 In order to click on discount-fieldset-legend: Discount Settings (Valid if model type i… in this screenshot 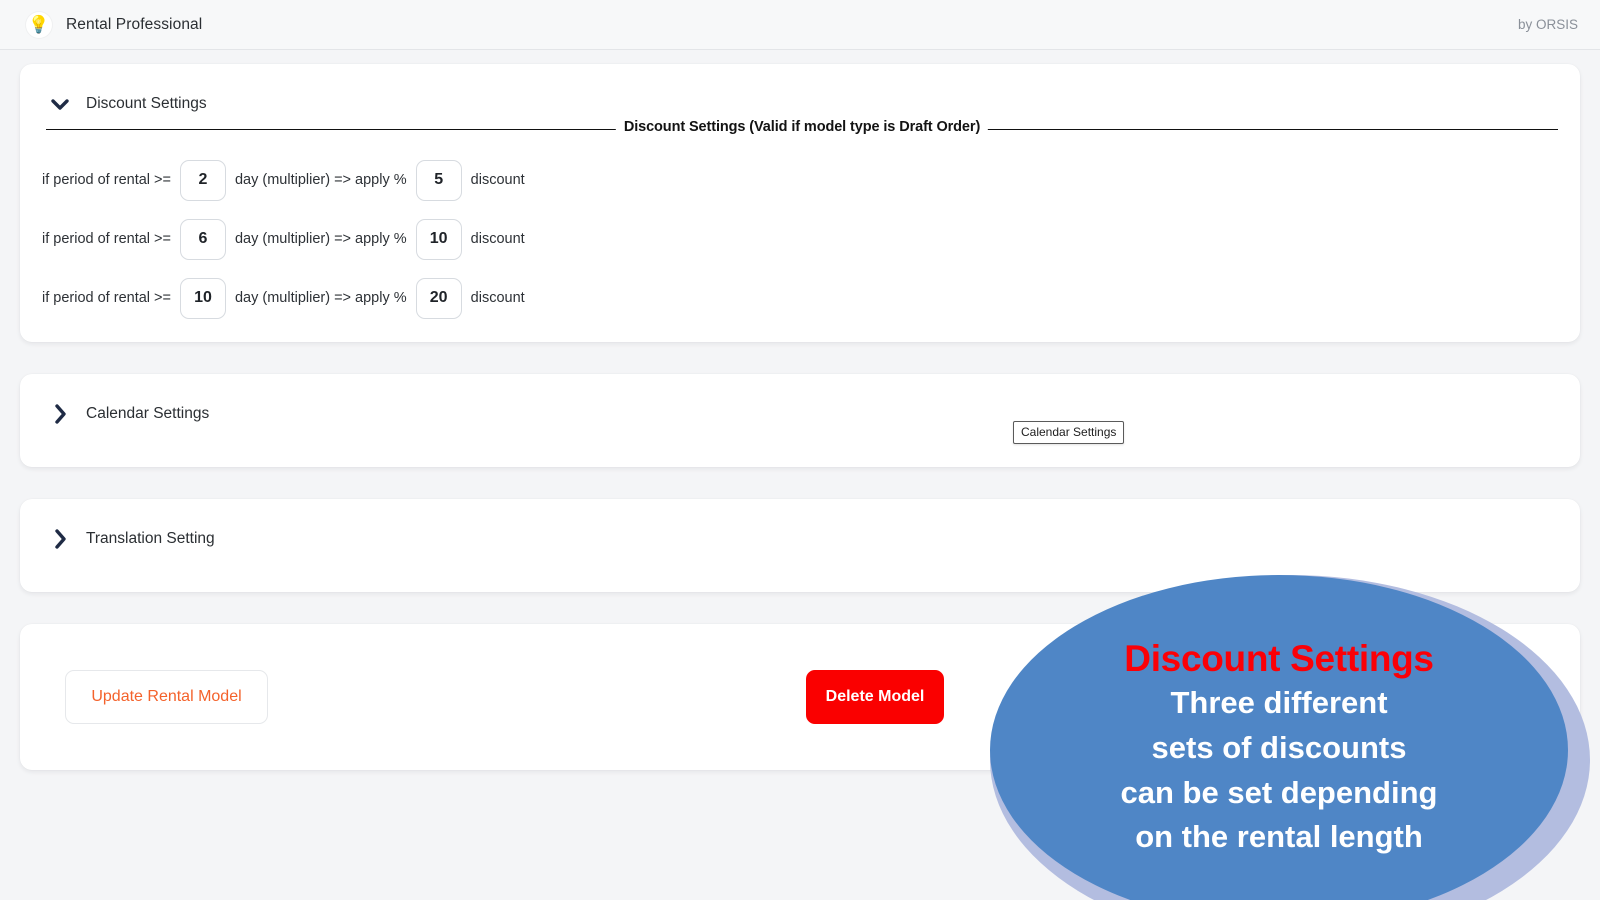, I will do `click(802, 127)`.